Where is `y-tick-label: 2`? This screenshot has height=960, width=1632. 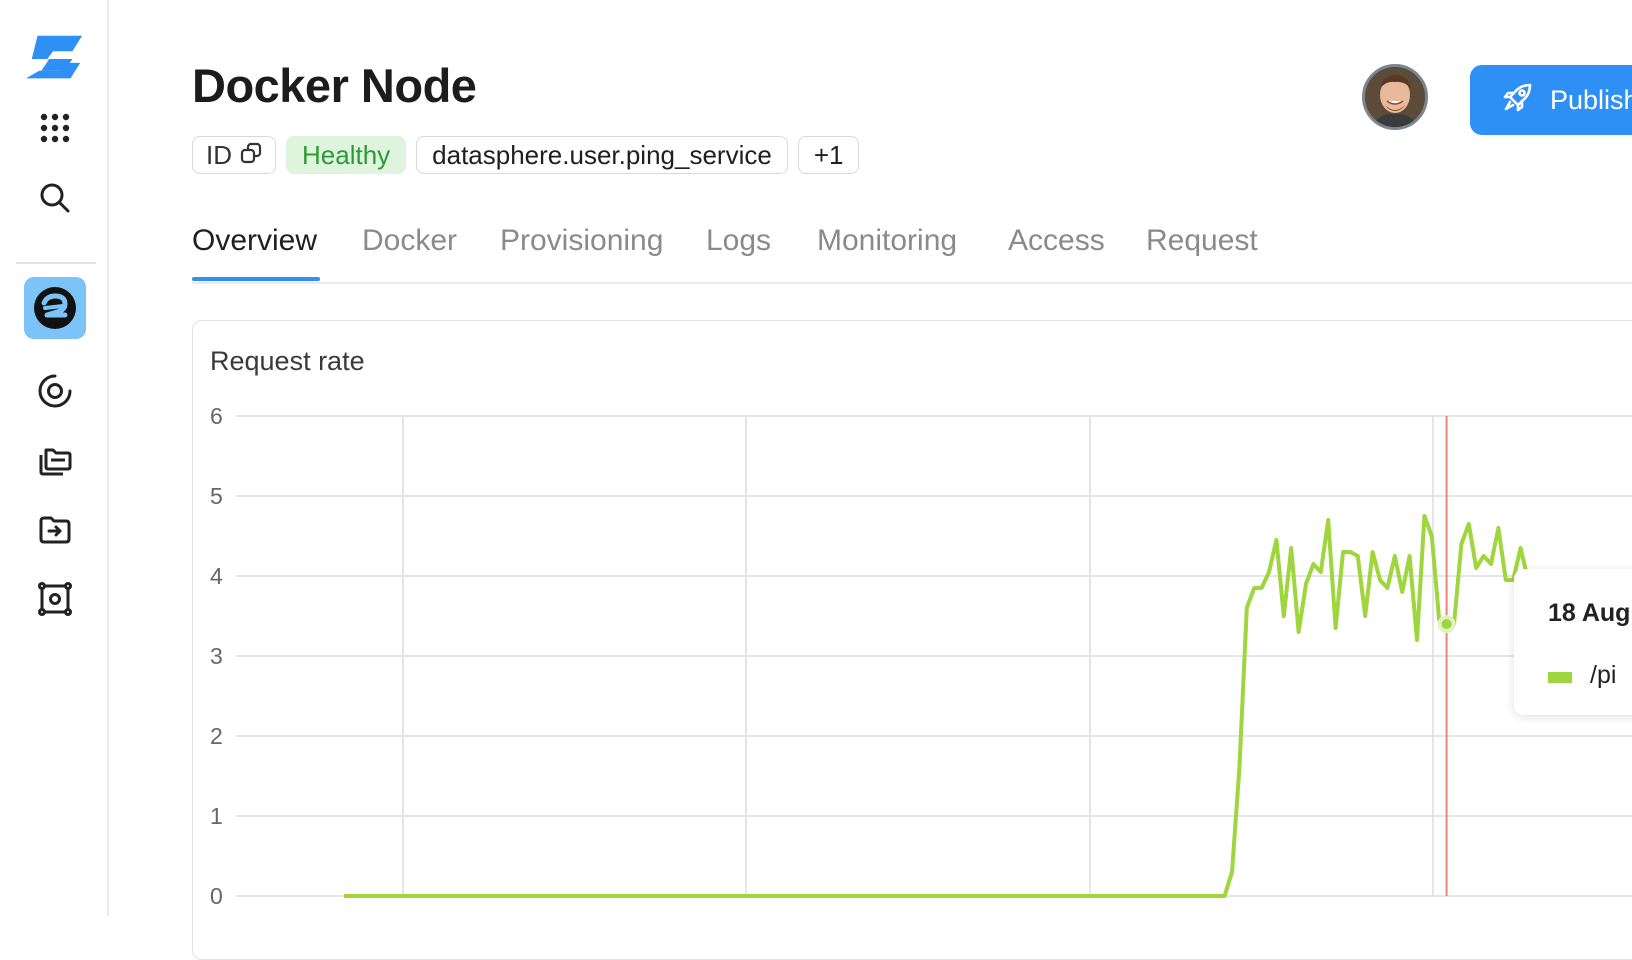 y-tick-label: 2 is located at coordinates (216, 736).